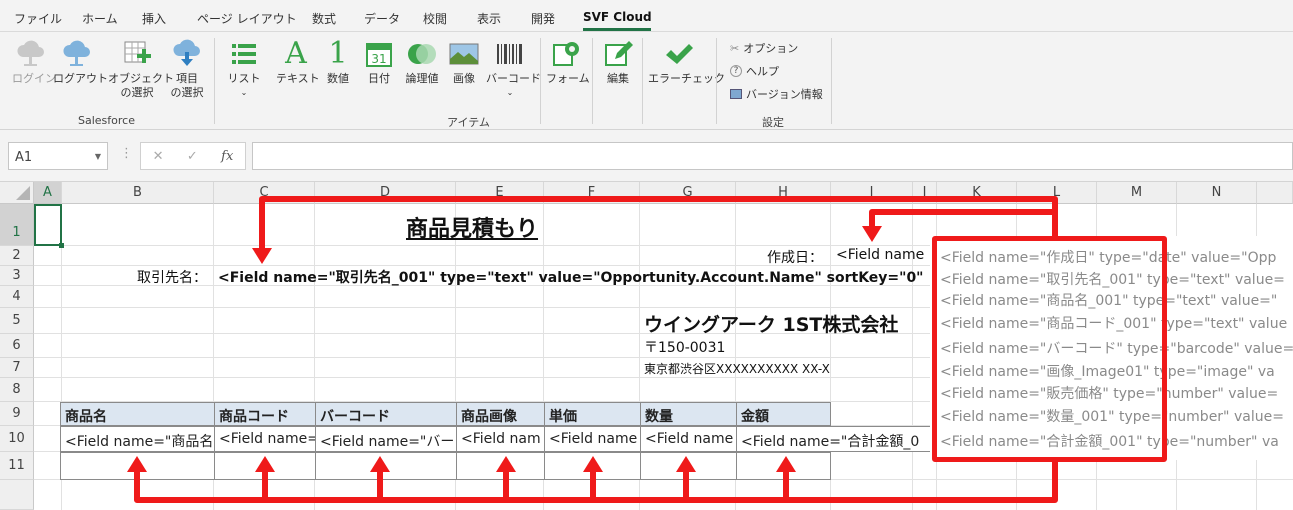  I want to click on version-info-button: バージョン情報, so click(776, 94).